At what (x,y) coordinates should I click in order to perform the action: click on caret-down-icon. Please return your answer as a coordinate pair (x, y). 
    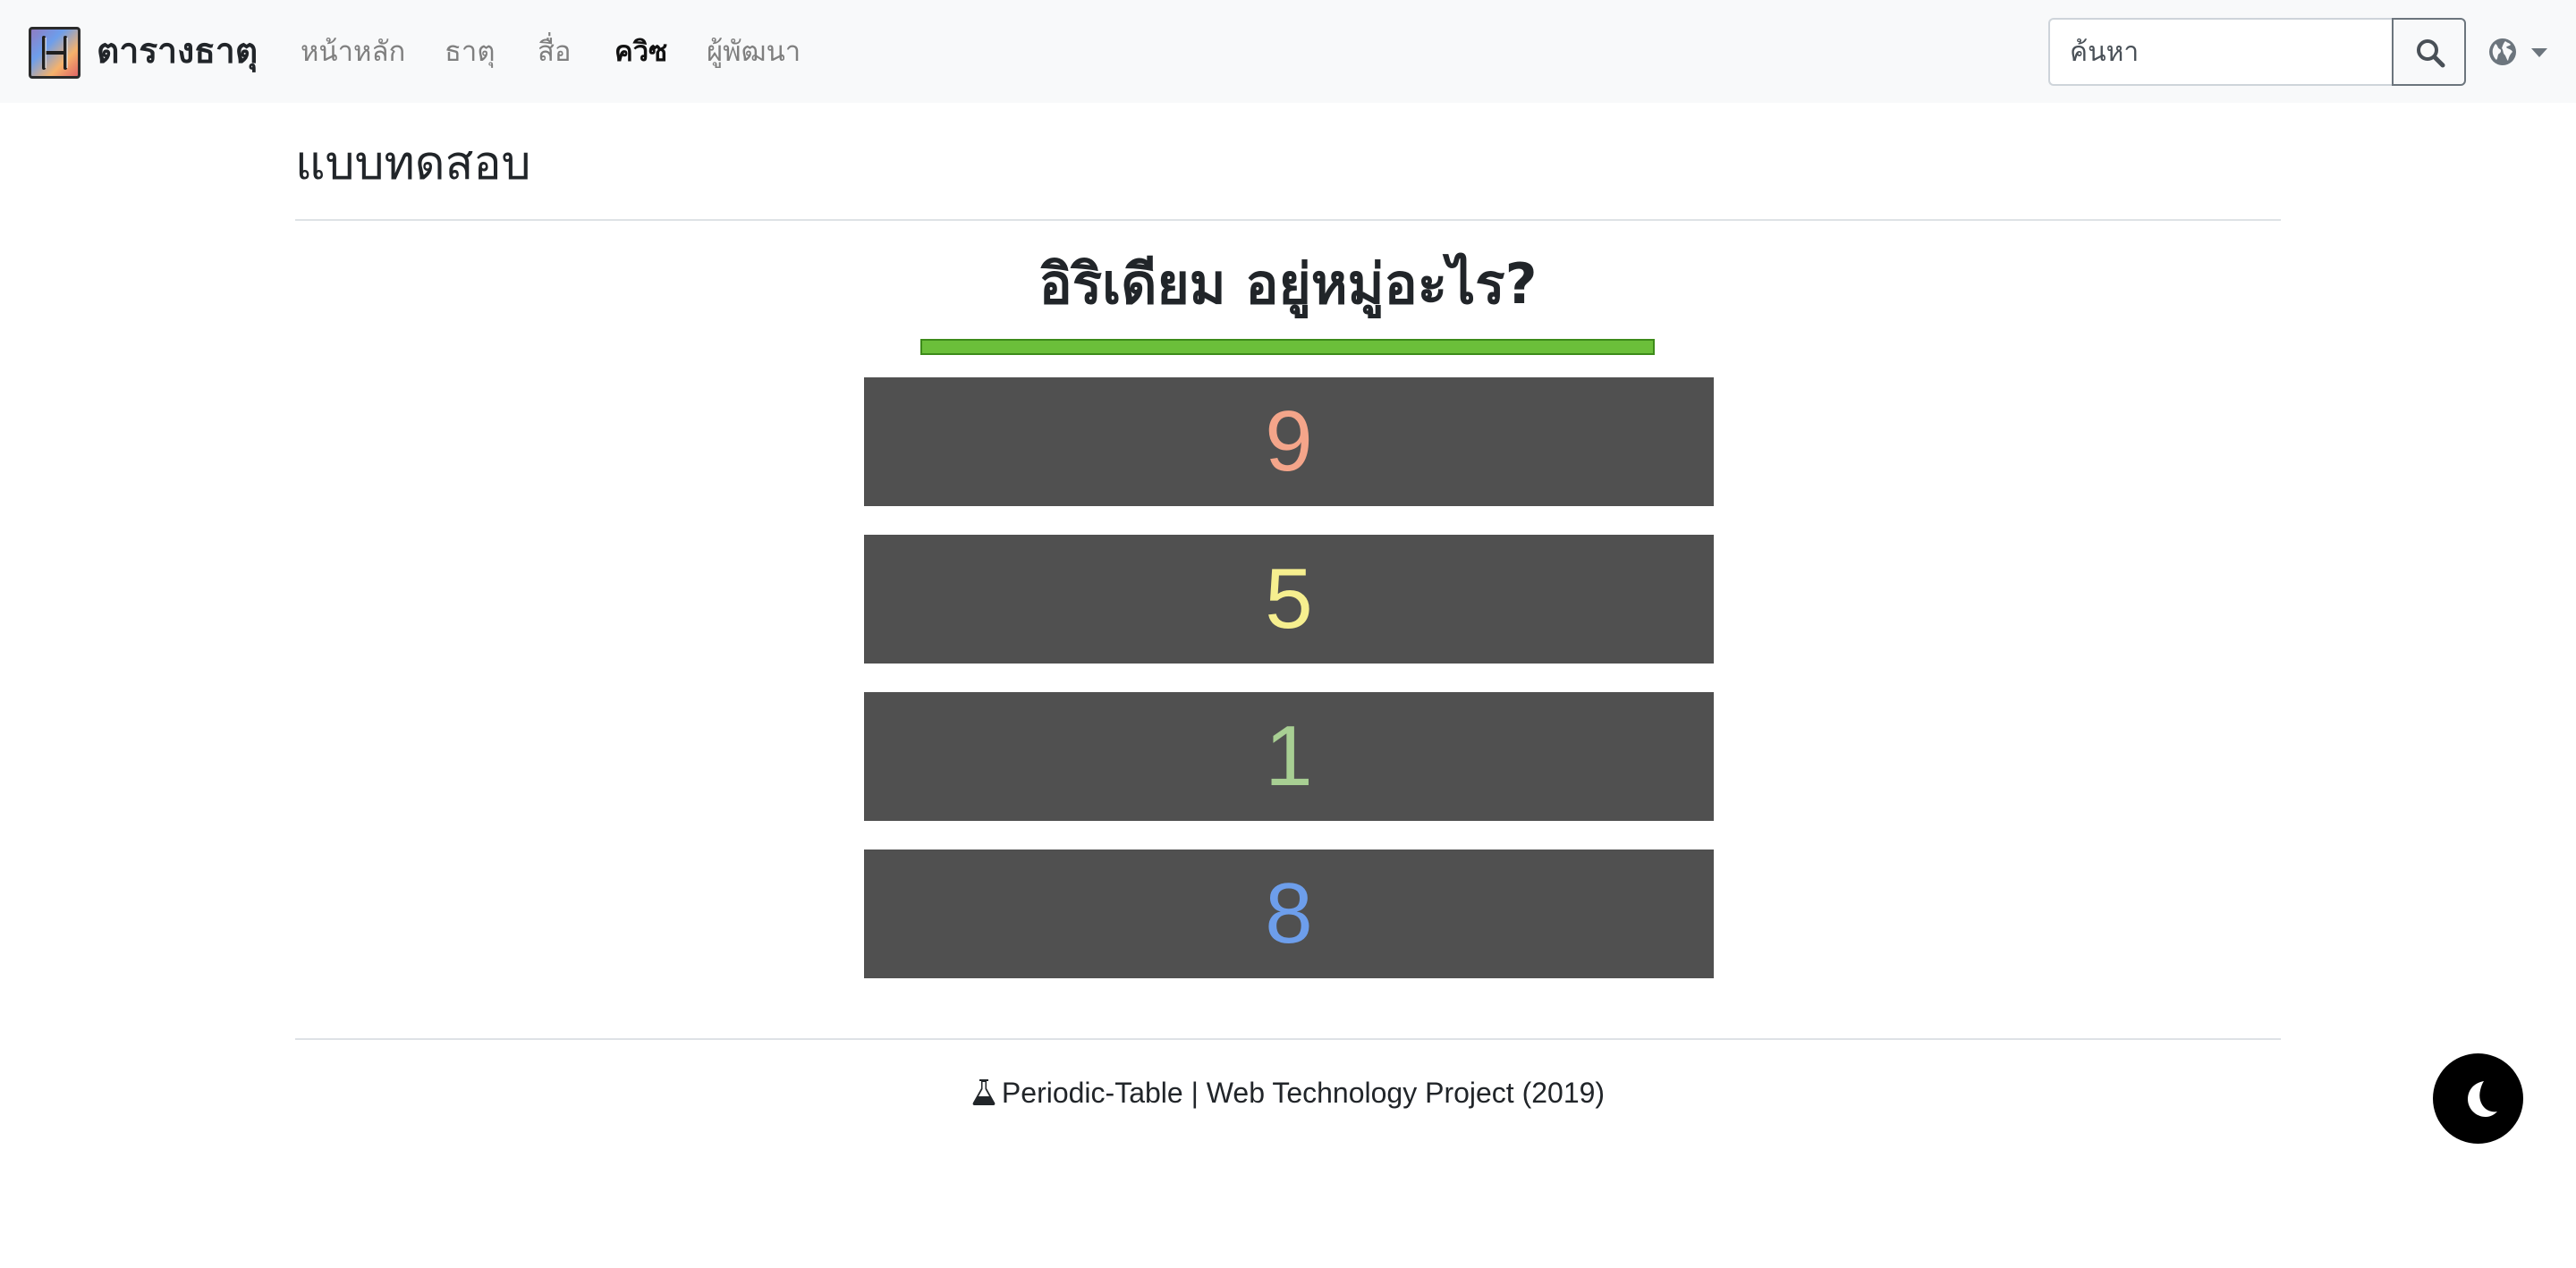
    Looking at the image, I should click on (2539, 52).